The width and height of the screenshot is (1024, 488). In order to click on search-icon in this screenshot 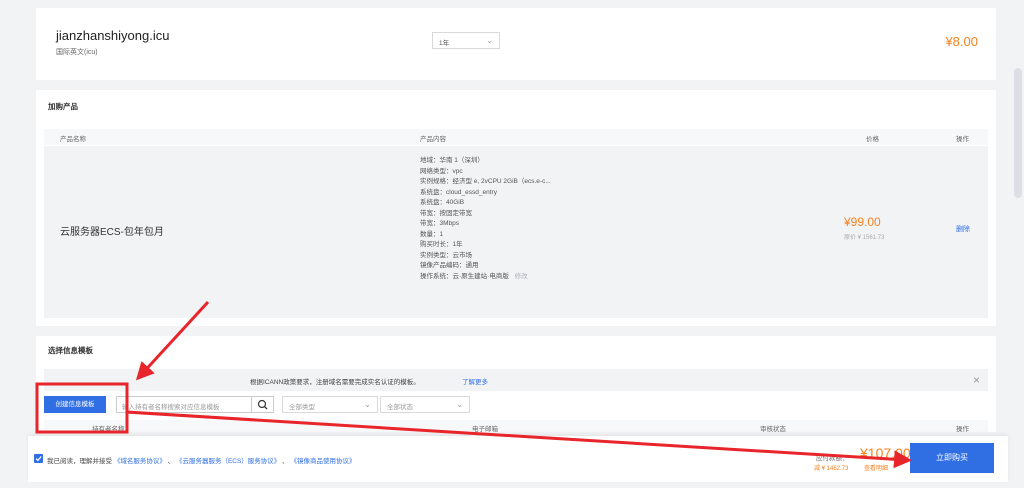, I will do `click(262, 404)`.